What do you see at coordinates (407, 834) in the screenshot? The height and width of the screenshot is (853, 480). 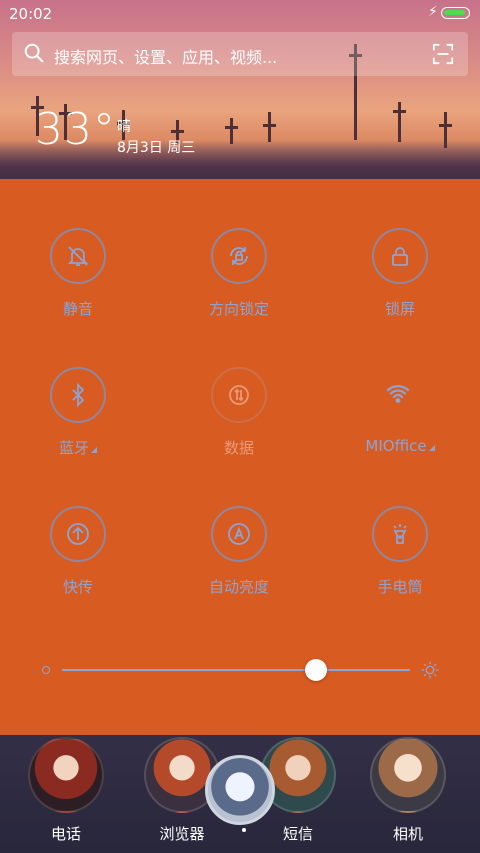 I see `dock-label: 相机` at bounding box center [407, 834].